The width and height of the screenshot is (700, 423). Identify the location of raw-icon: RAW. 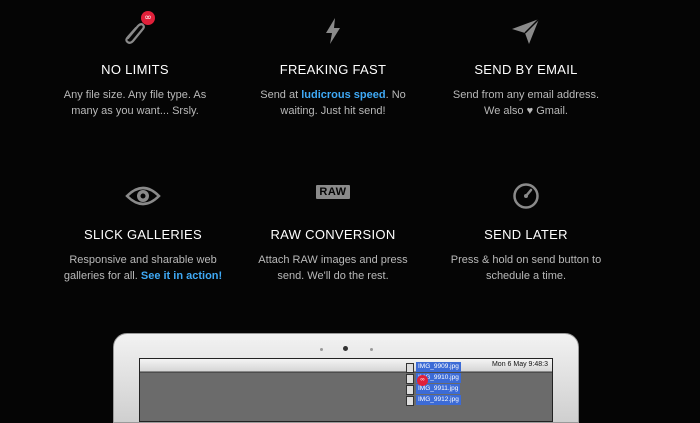
(333, 197).